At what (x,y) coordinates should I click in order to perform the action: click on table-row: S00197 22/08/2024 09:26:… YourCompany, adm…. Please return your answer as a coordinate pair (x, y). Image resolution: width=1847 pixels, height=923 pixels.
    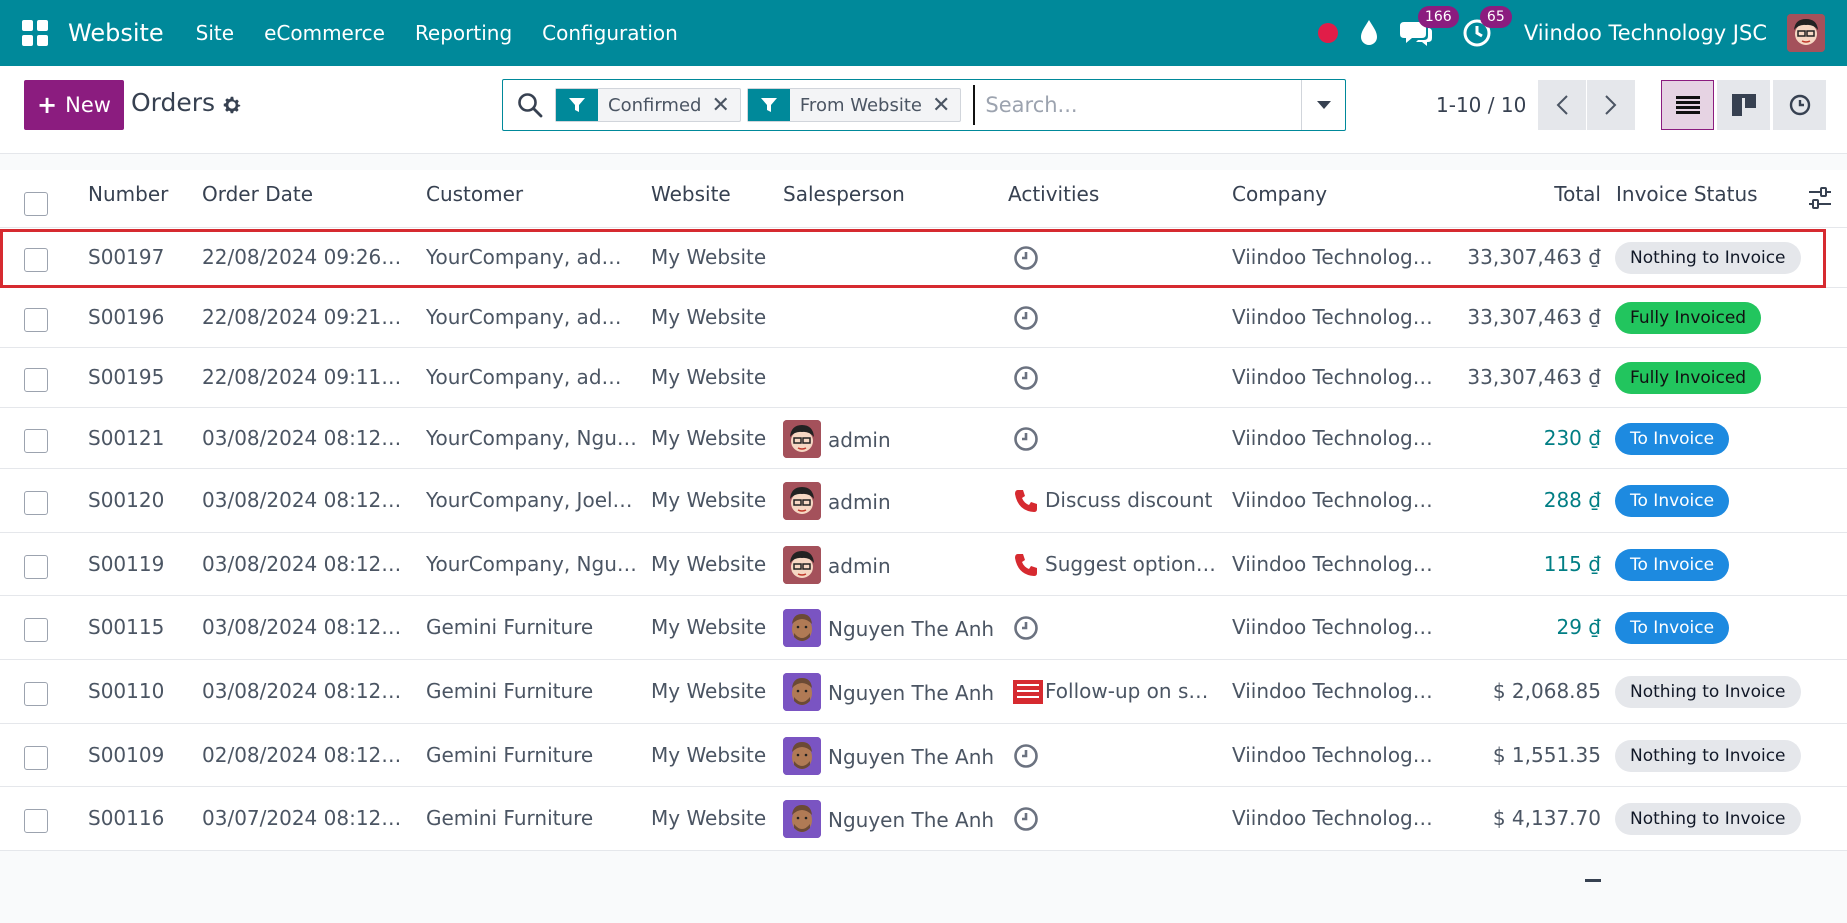
    Looking at the image, I should click on (923, 258).